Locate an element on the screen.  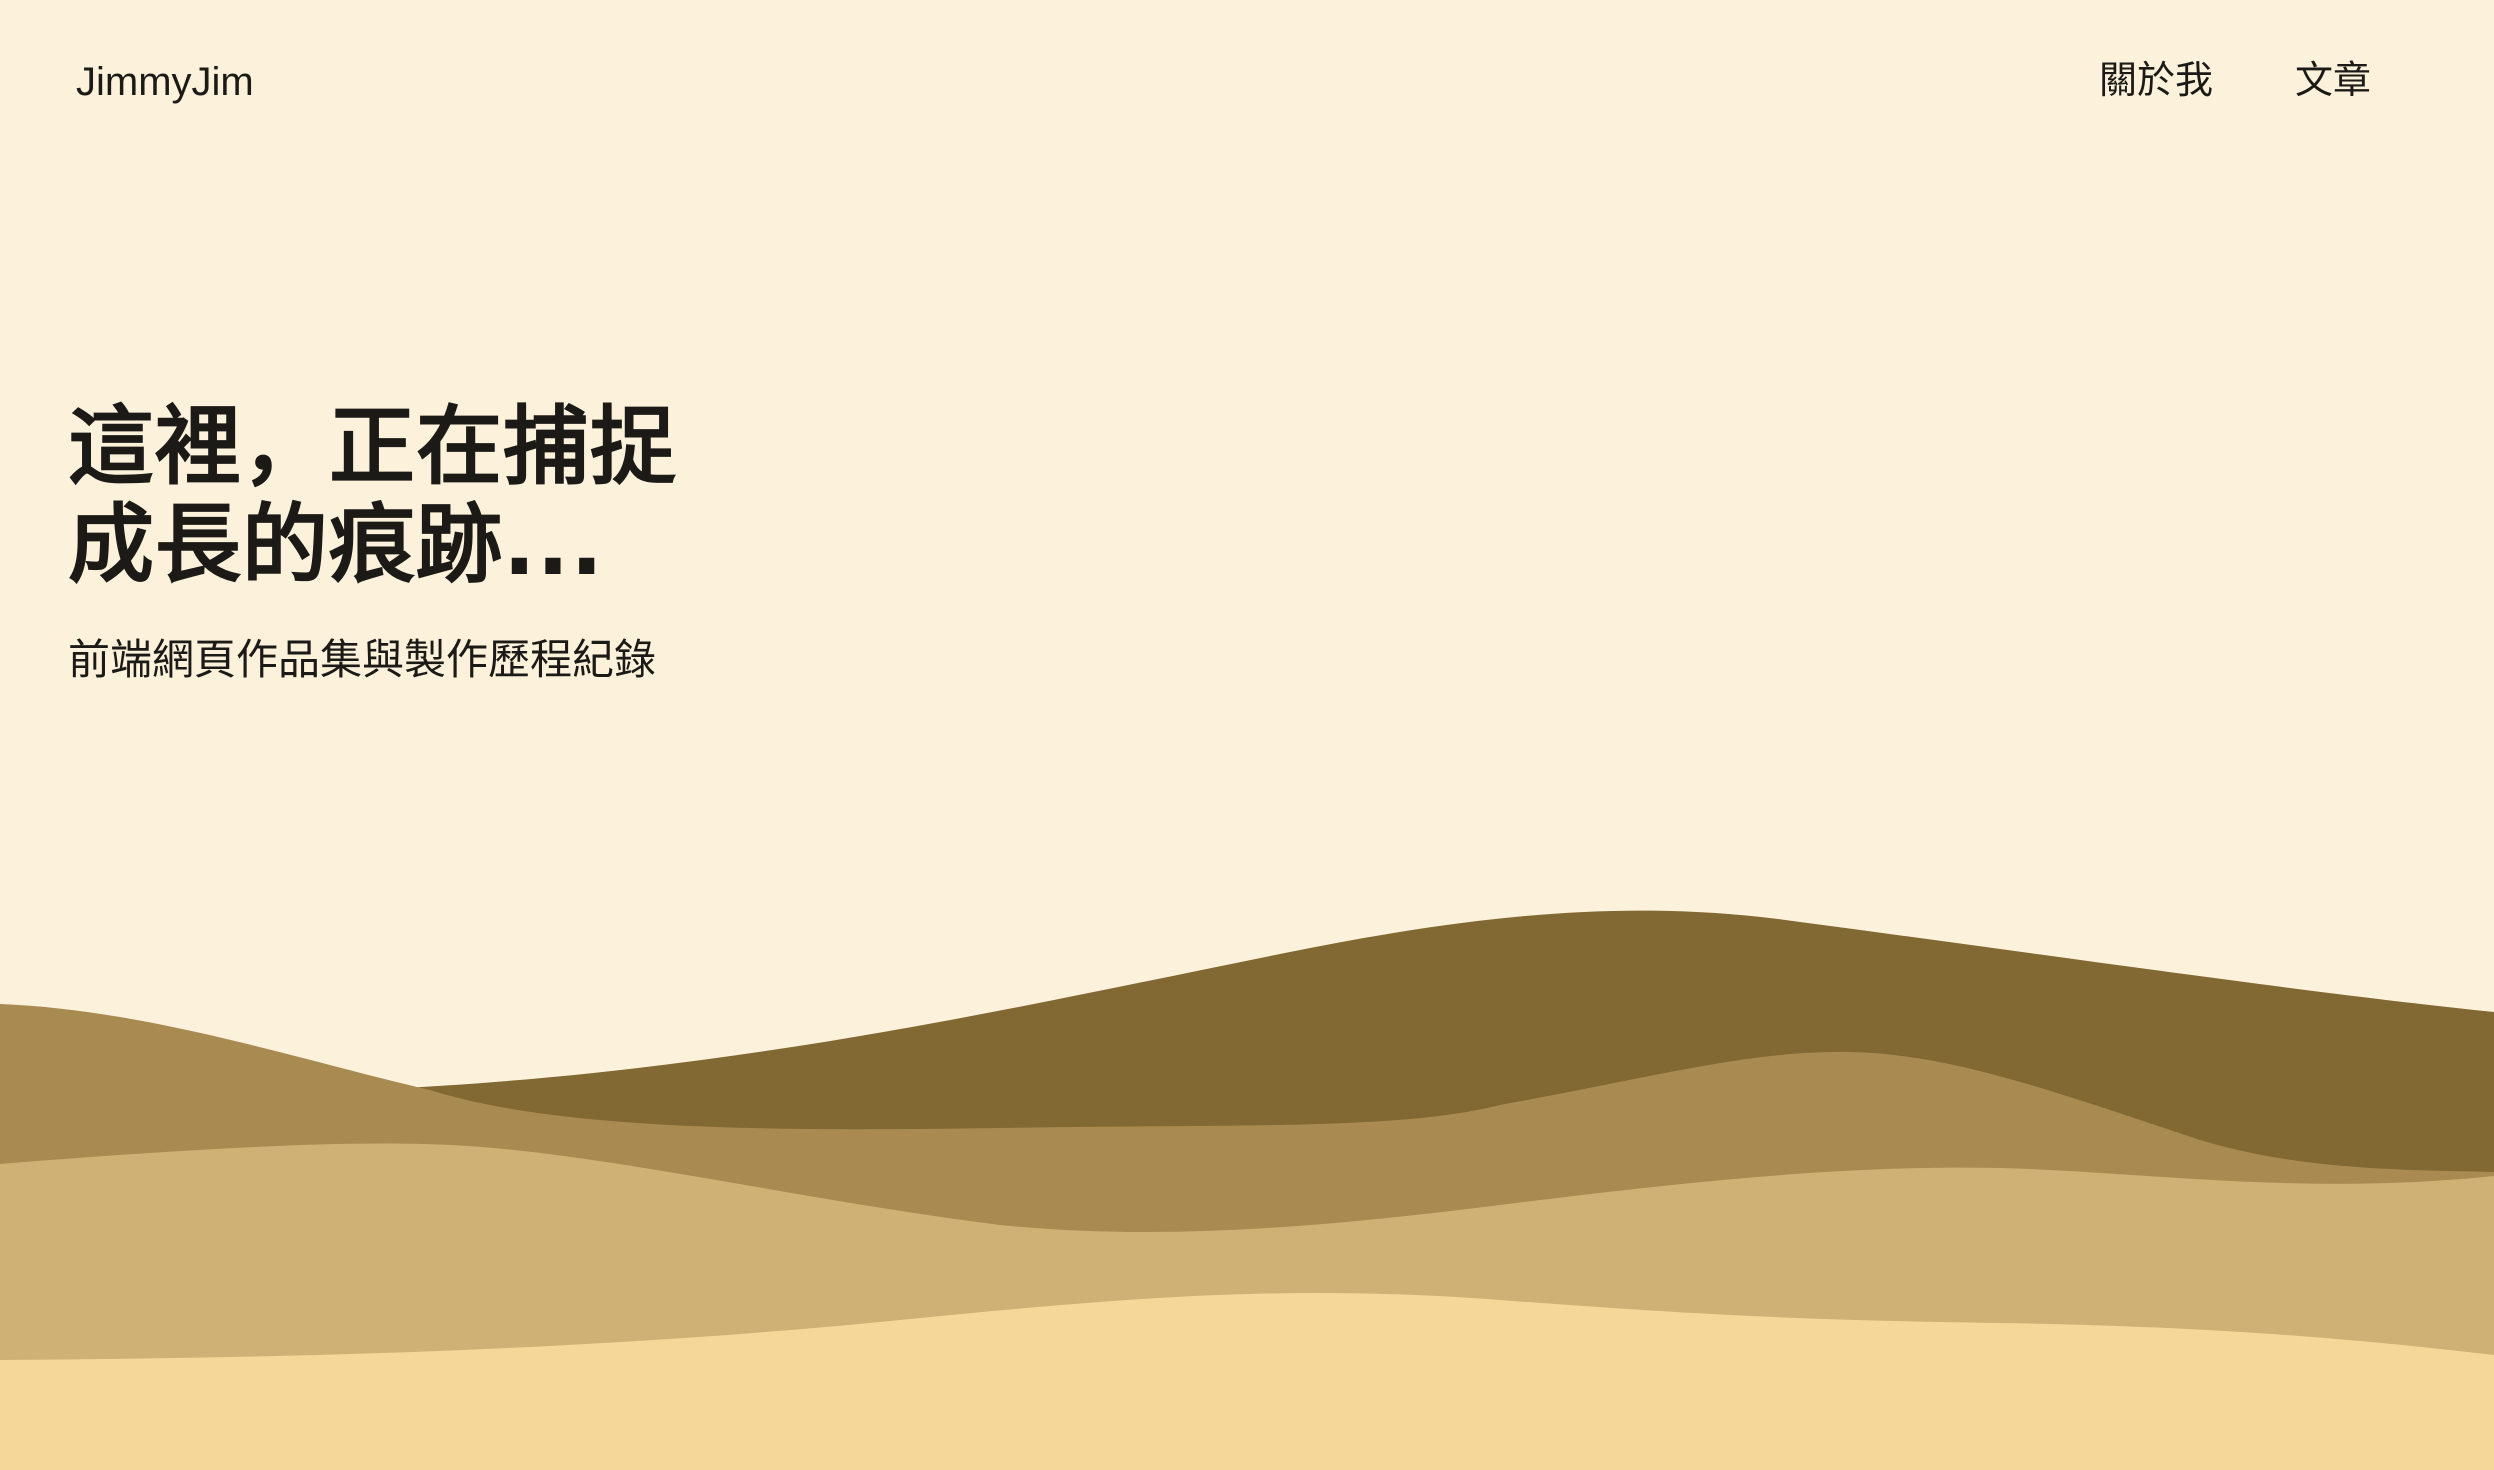
nav-link-articles: 文章 is located at coordinates (2333, 80).